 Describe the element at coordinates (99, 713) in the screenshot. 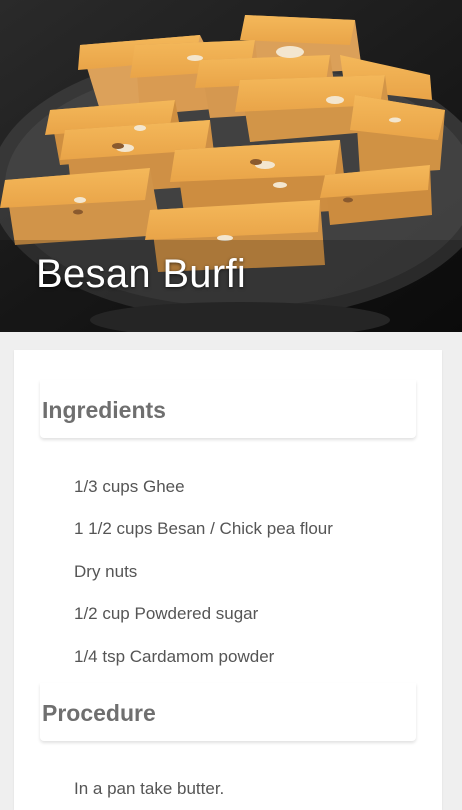

I see `procedure-heading: Procedure` at that location.